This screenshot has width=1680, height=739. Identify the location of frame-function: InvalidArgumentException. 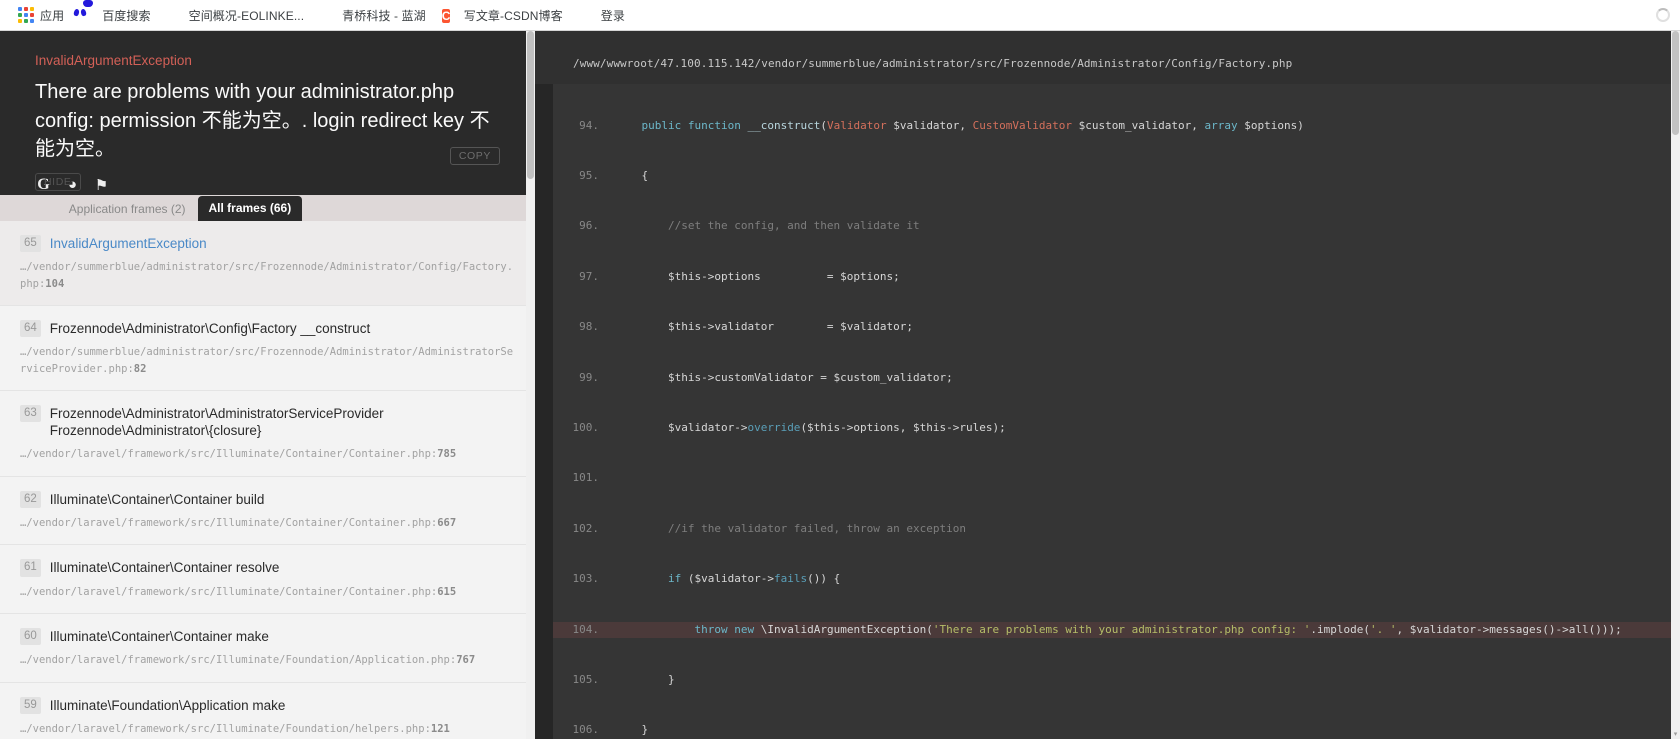
(128, 243).